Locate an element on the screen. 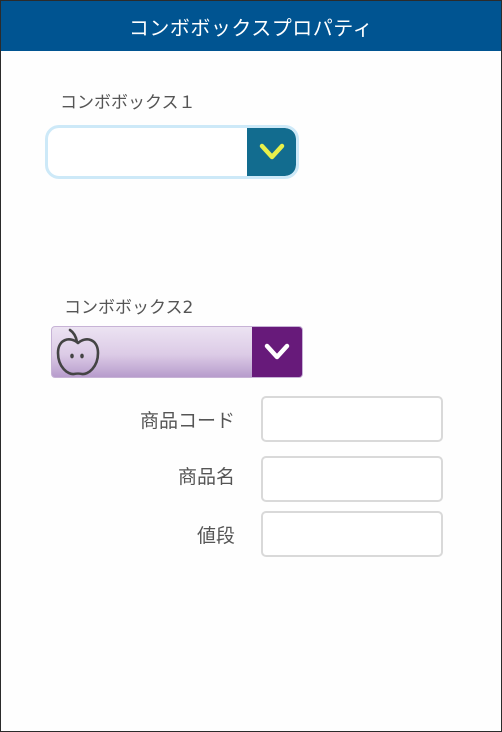 The height and width of the screenshot is (732, 502). combobox2-dropdown-button is located at coordinates (277, 352).